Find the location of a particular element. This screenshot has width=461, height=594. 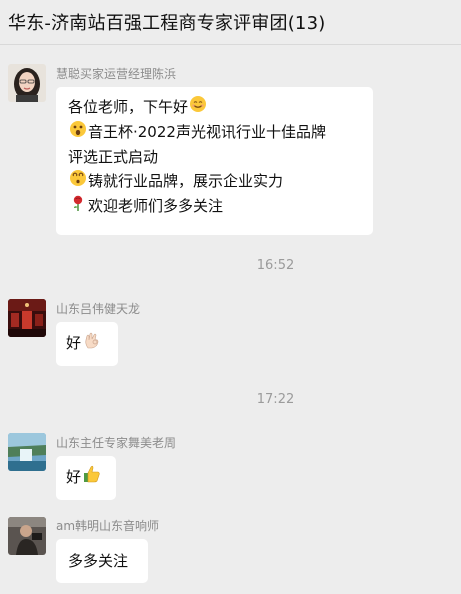

sender-name: 山东吕伟健天龙 is located at coordinates (98, 309).